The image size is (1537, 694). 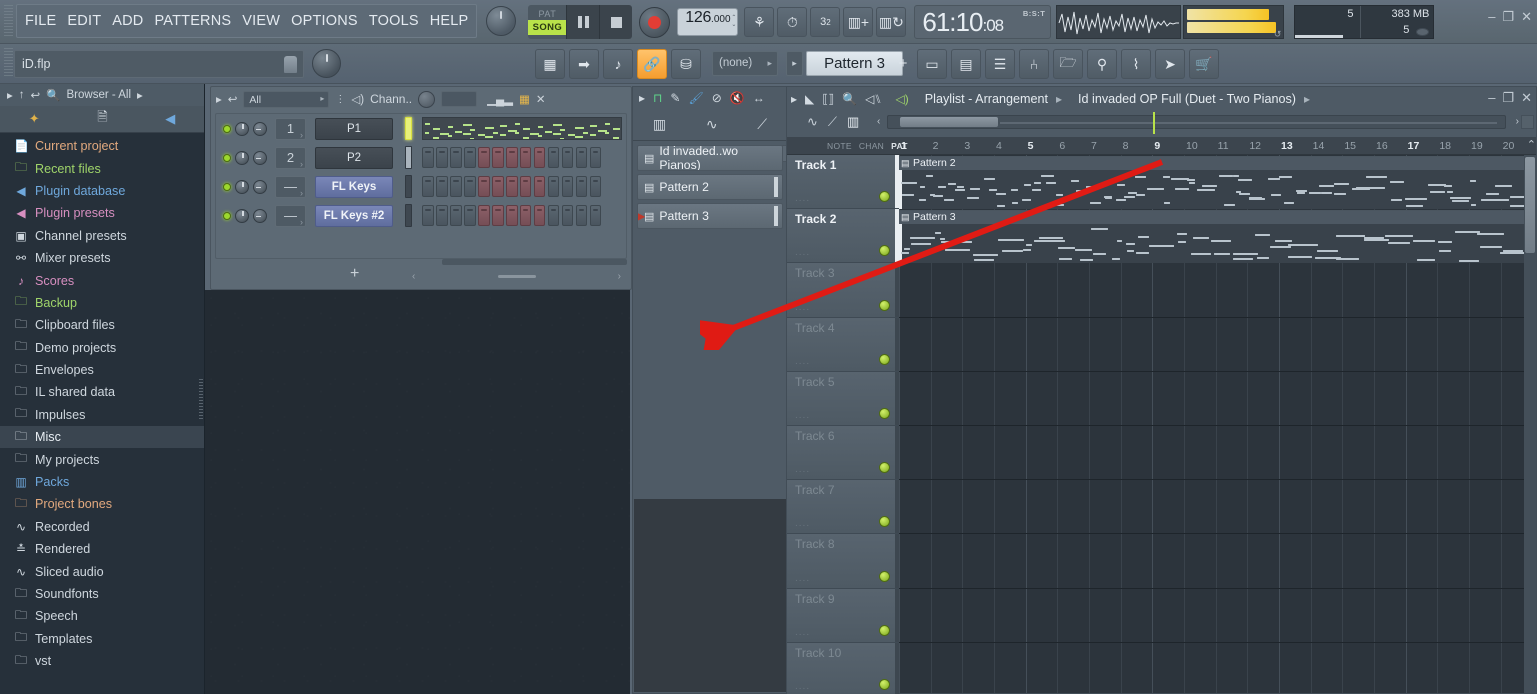 What do you see at coordinates (1526, 98) in the screenshot?
I see `playlist-close-button: ✕` at bounding box center [1526, 98].